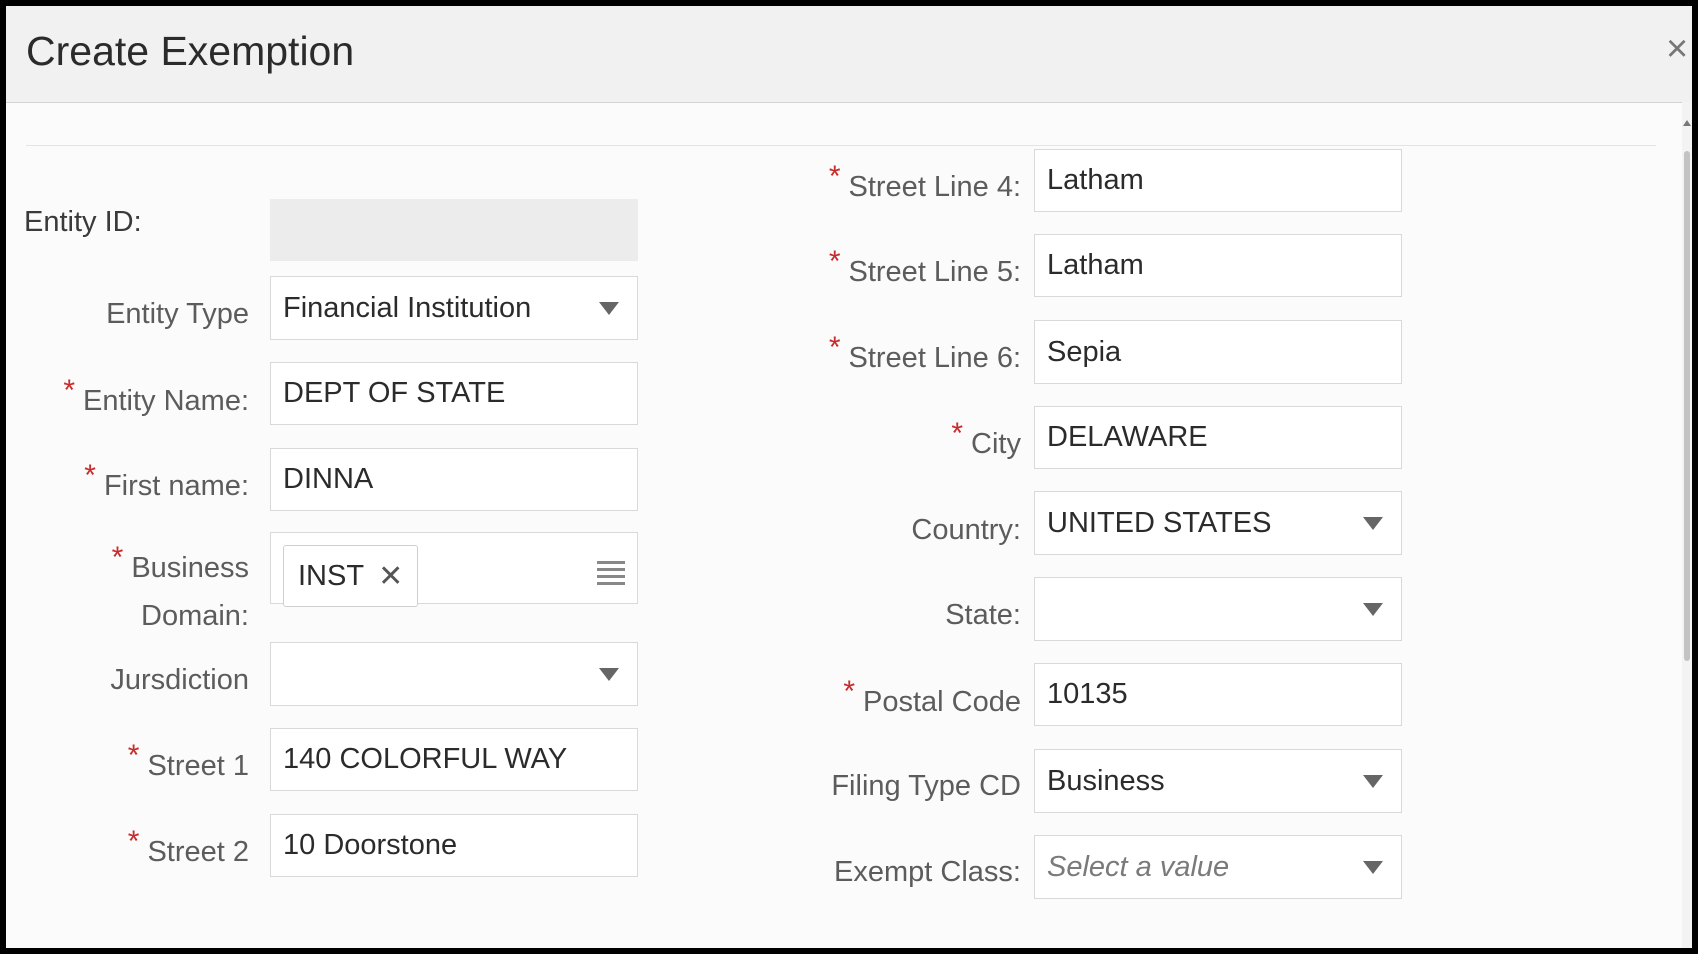  What do you see at coordinates (390, 576) in the screenshot?
I see `remove-chip-icon: ✕` at bounding box center [390, 576].